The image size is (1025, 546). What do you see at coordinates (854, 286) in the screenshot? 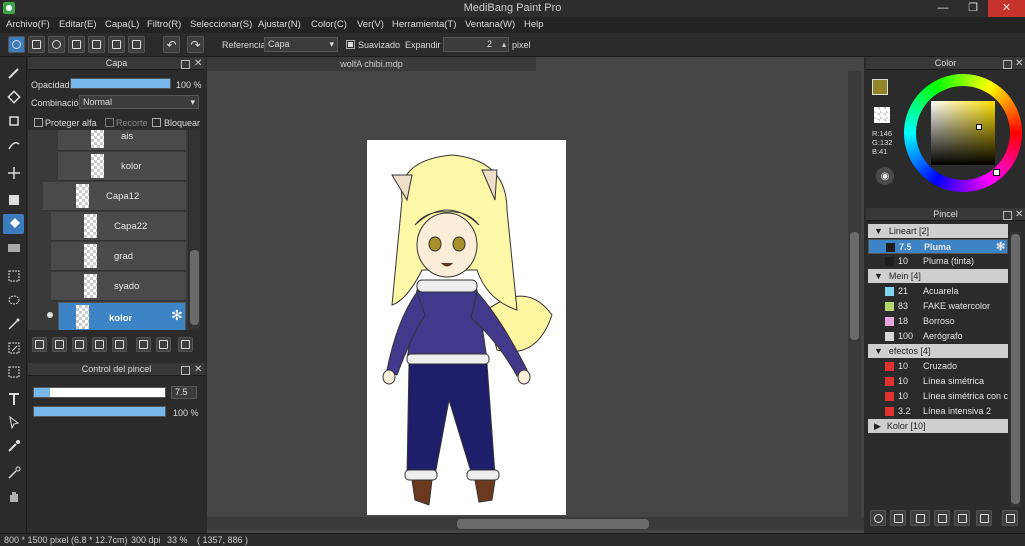
I see `canvas-vertical-scroll-thumb` at bounding box center [854, 286].